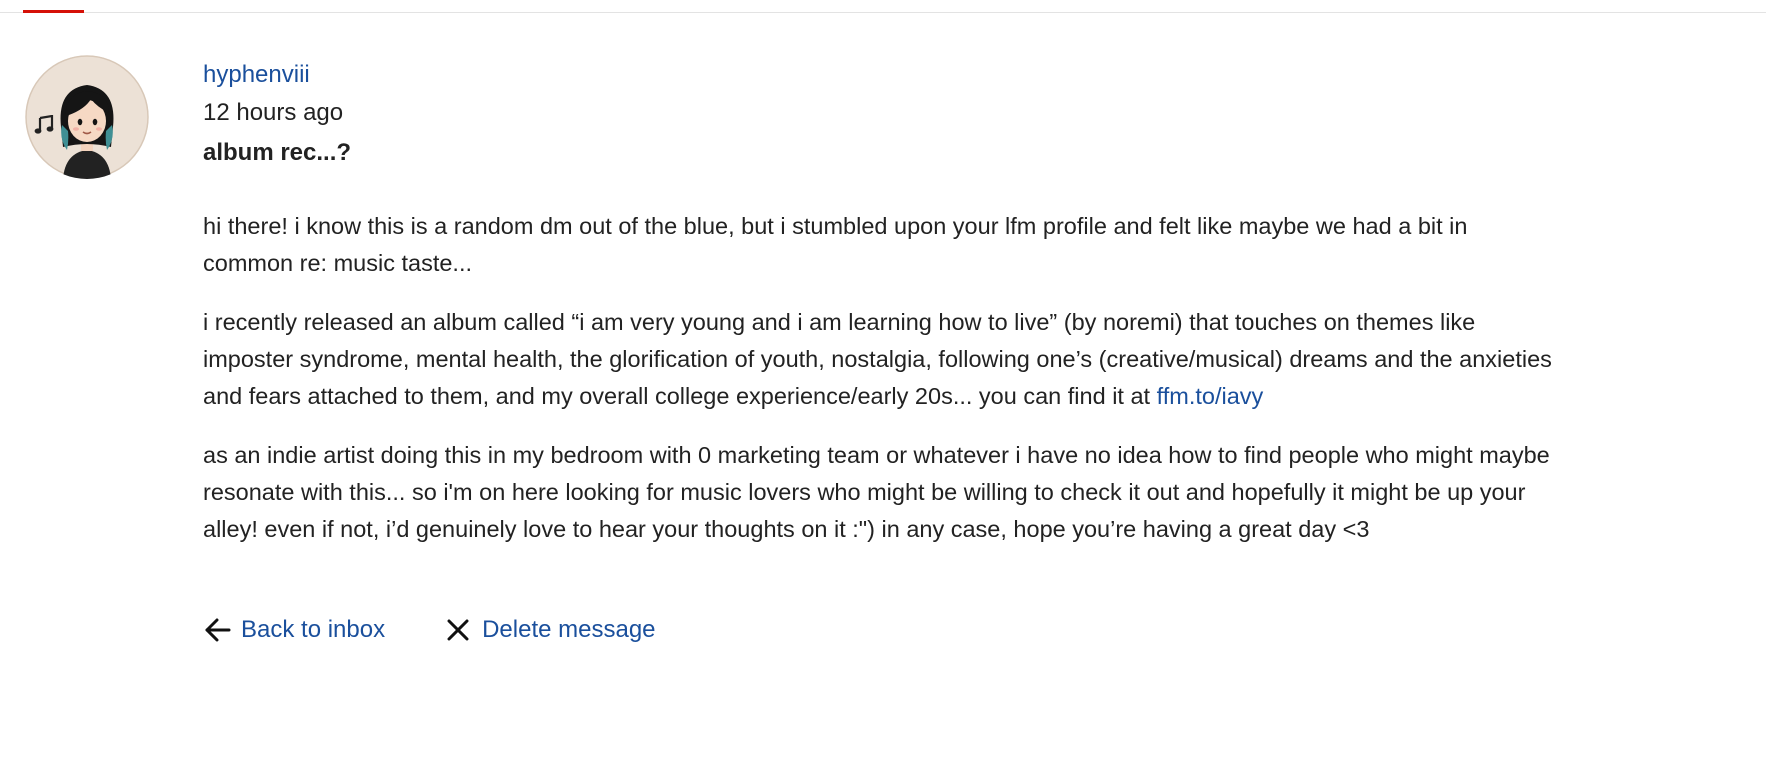 This screenshot has height=770, width=1766. What do you see at coordinates (45, 125) in the screenshot?
I see `music-note-icon` at bounding box center [45, 125].